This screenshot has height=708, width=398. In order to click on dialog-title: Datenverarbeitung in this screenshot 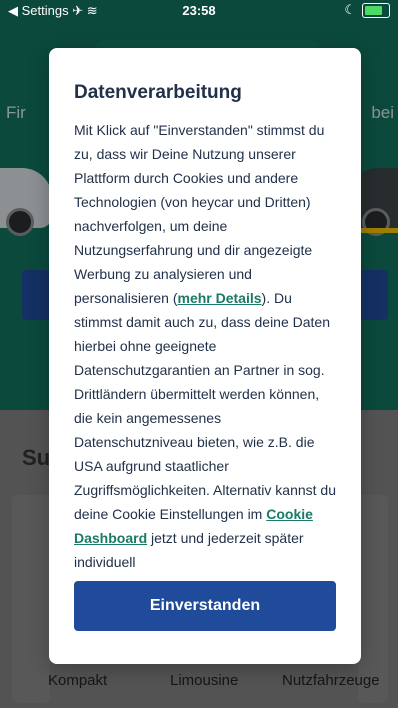, I will do `click(158, 92)`.